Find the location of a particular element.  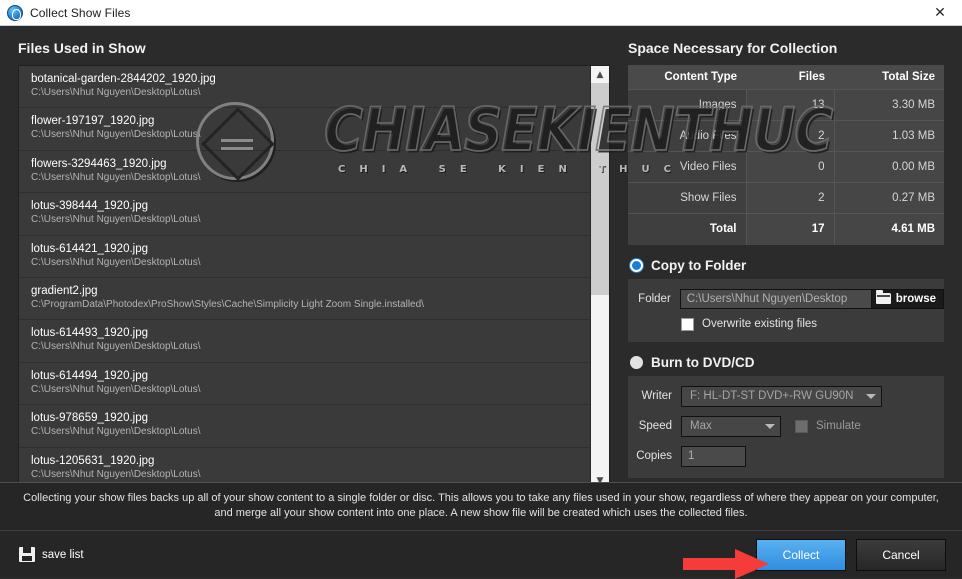

pointer-arrow-annotation is located at coordinates (726, 564).